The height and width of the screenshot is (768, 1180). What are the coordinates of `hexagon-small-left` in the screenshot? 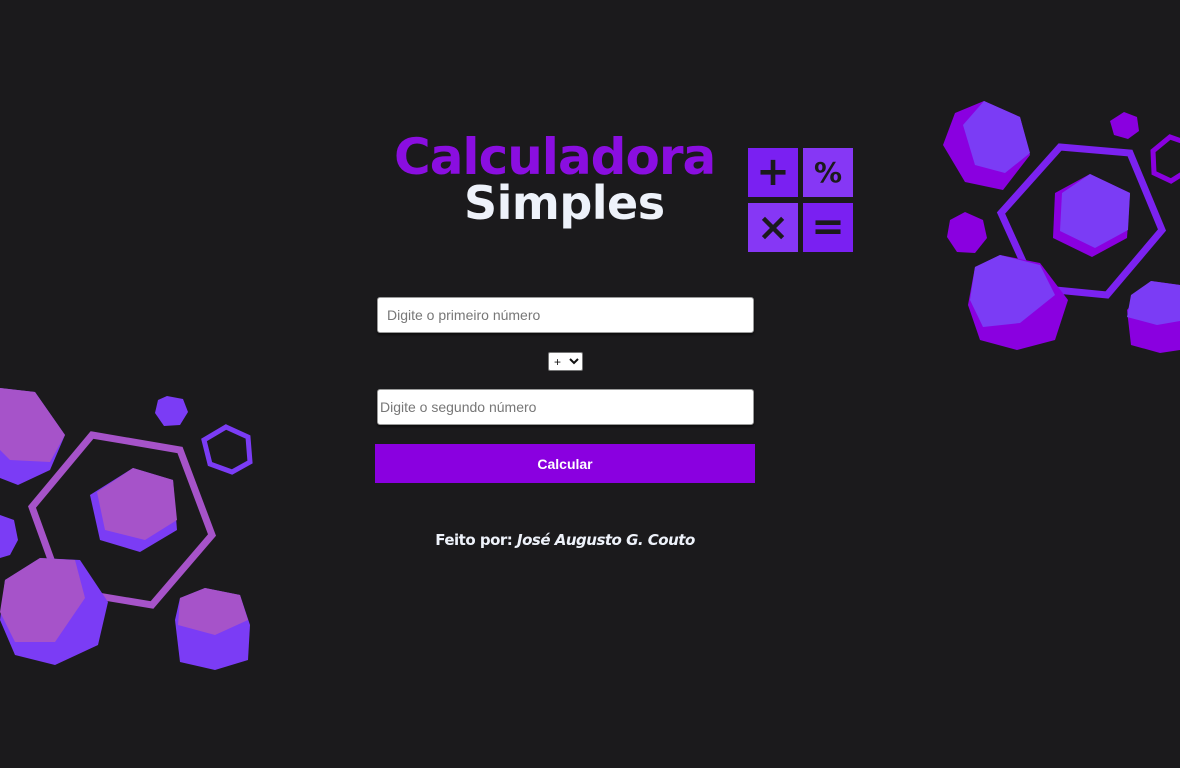 It's located at (967, 232).